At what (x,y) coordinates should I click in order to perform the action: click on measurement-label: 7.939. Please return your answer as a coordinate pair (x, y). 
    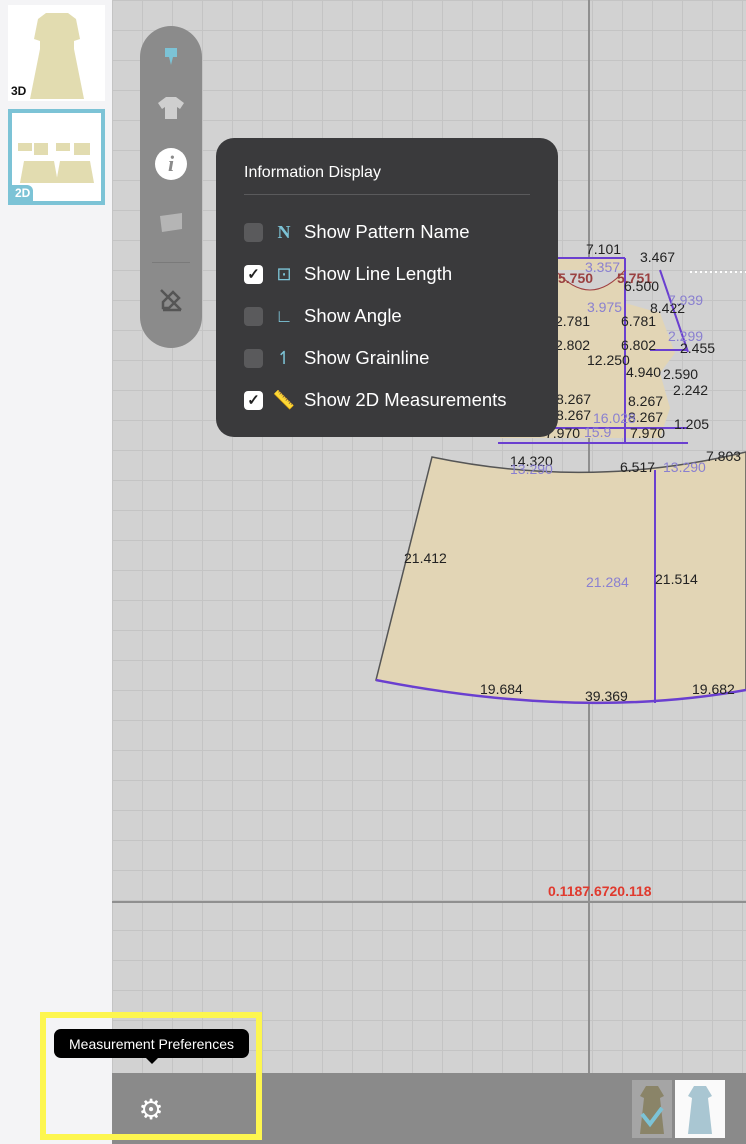
    Looking at the image, I should click on (686, 300).